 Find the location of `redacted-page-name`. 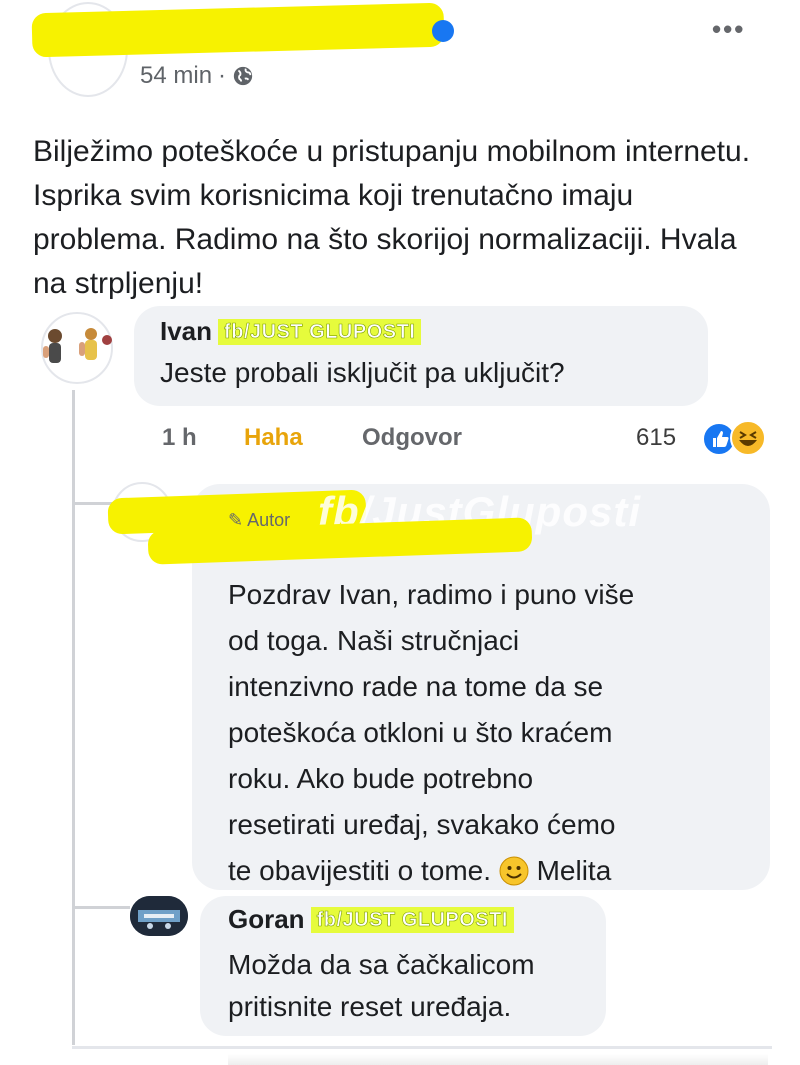

redacted-page-name is located at coordinates (238, 30).